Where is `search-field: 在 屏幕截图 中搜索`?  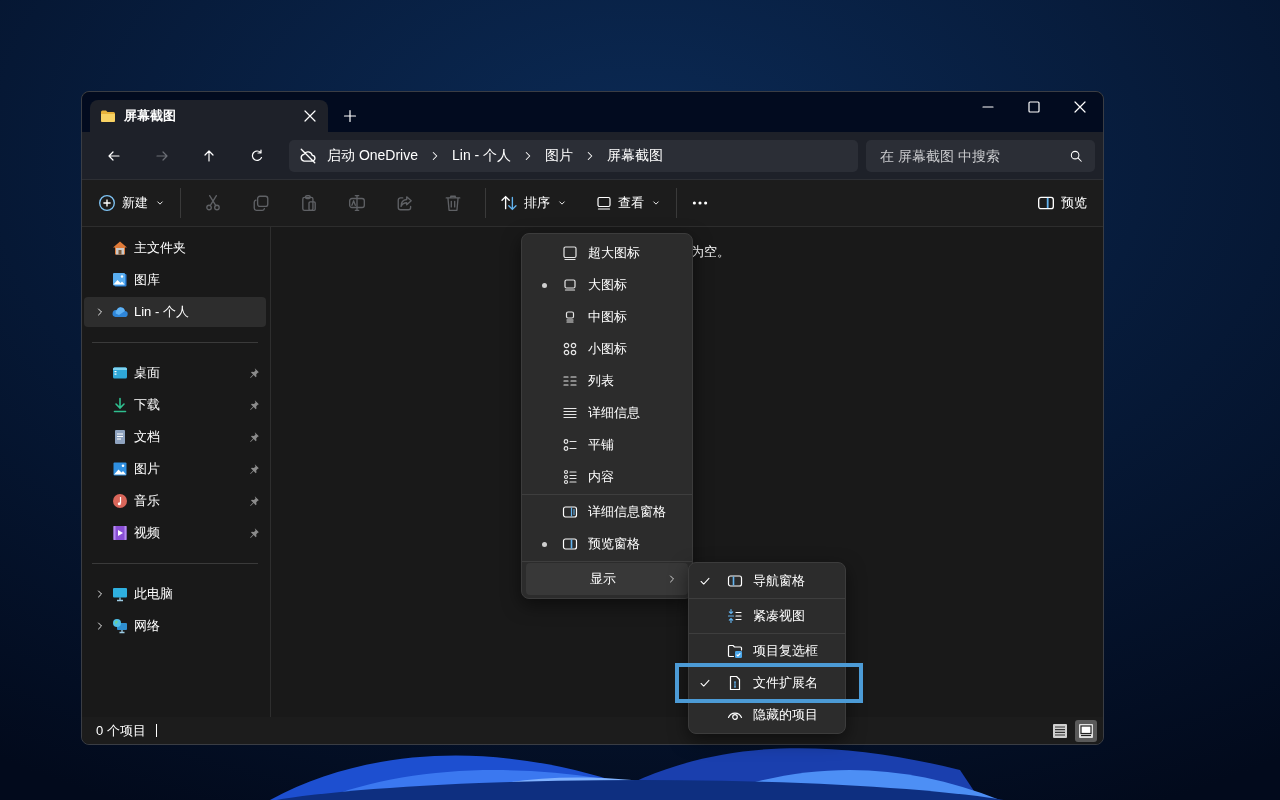
search-field: 在 屏幕截图 中搜索 is located at coordinates (974, 155).